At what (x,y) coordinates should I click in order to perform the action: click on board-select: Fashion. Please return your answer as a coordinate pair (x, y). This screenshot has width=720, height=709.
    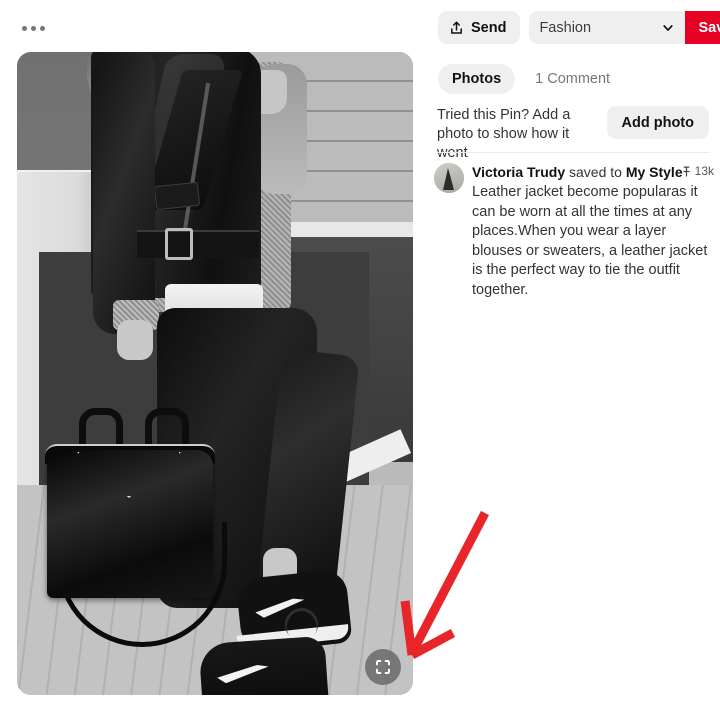
    Looking at the image, I should click on (607, 27).